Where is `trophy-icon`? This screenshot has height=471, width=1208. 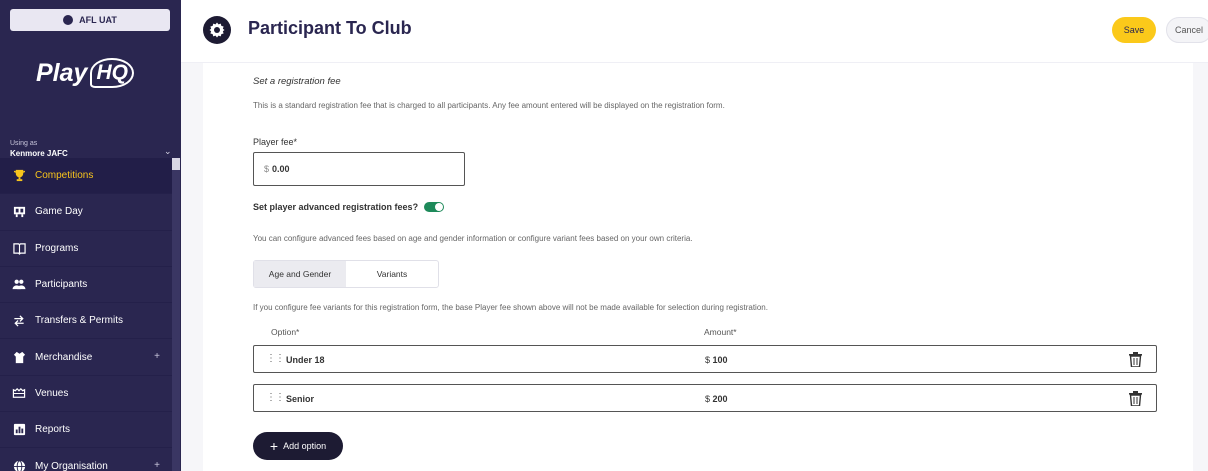 trophy-icon is located at coordinates (19, 176).